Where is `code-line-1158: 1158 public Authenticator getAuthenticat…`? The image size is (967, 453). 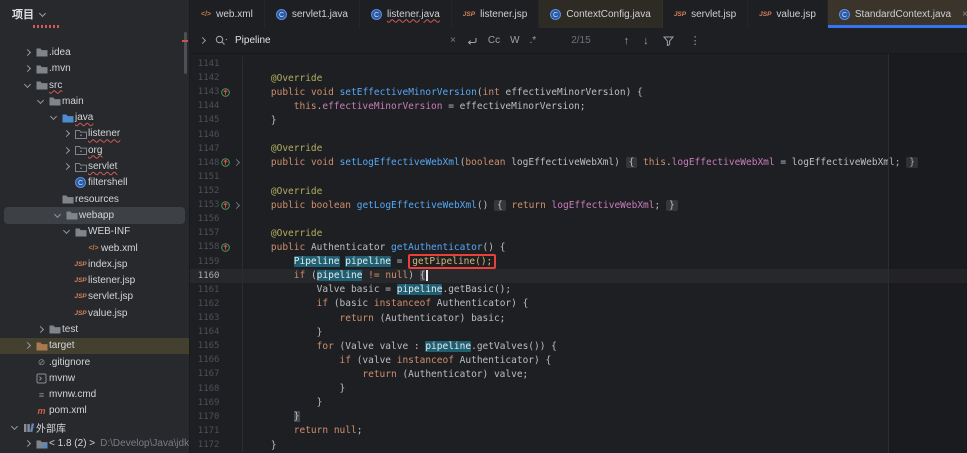 code-line-1158: 1158 public Authenticator getAuthenticat… is located at coordinates (578, 247).